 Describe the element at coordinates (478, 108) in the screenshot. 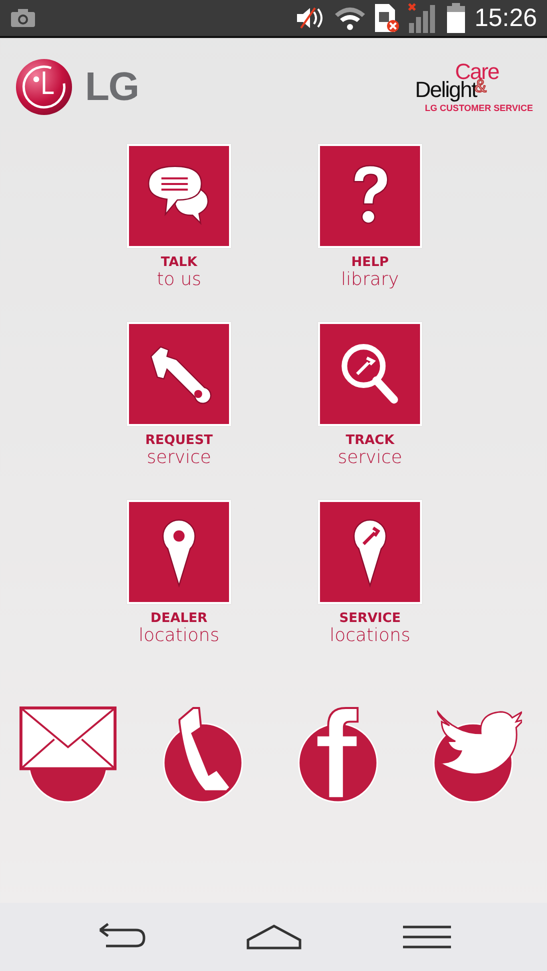

I see `service-caption: LG CUSTOMER SERVICE` at that location.